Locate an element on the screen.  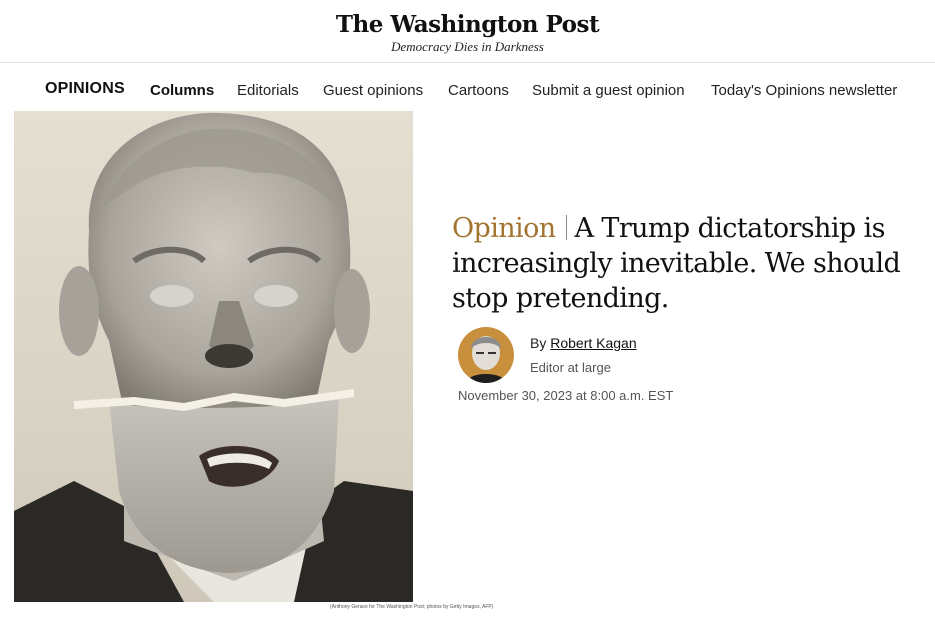
site-tagline: Democracy Dies in Darkness is located at coordinates (467, 46).